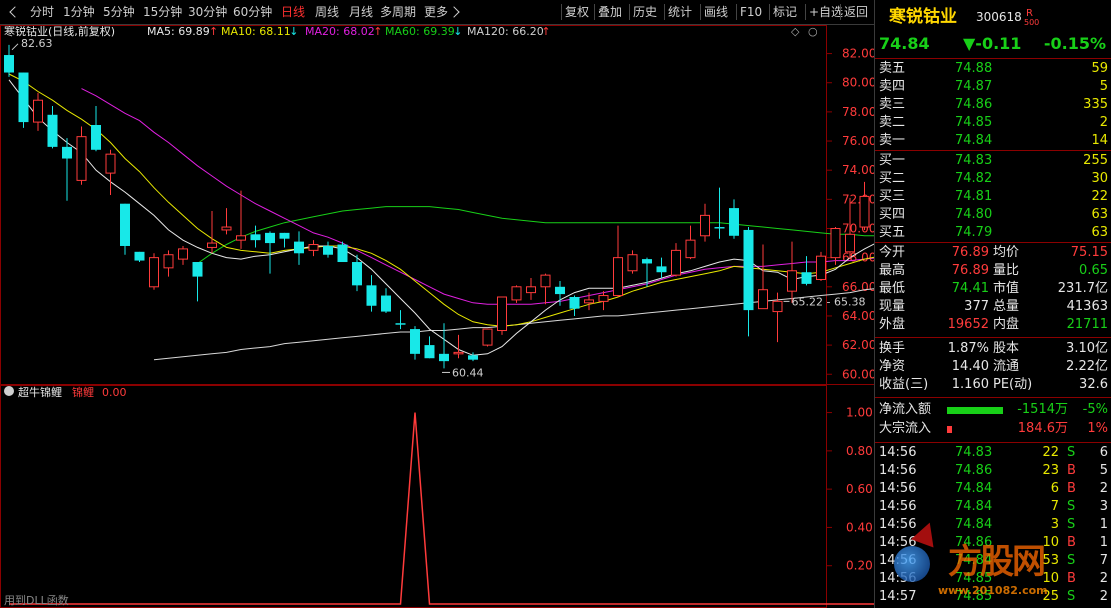  What do you see at coordinates (1093, 270) in the screenshot?
I see `stat-value: 0.65` at bounding box center [1093, 270].